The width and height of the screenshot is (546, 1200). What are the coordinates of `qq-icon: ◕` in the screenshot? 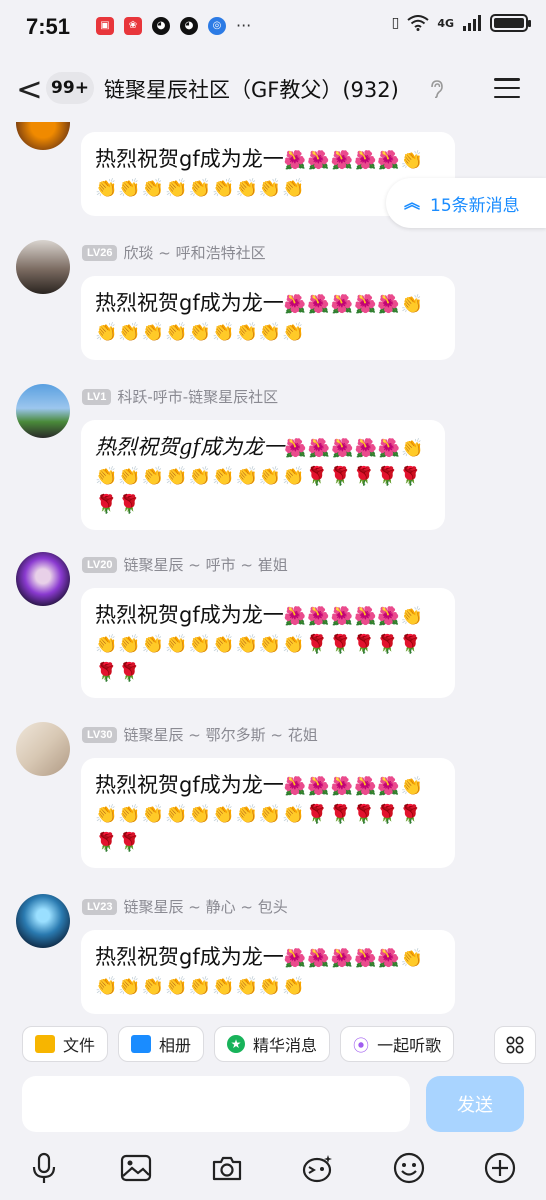 It's located at (161, 25).